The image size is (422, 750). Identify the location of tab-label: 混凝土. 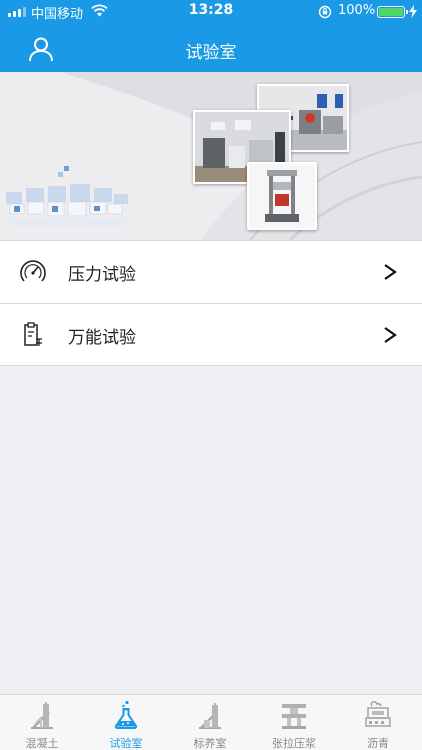
(42, 743).